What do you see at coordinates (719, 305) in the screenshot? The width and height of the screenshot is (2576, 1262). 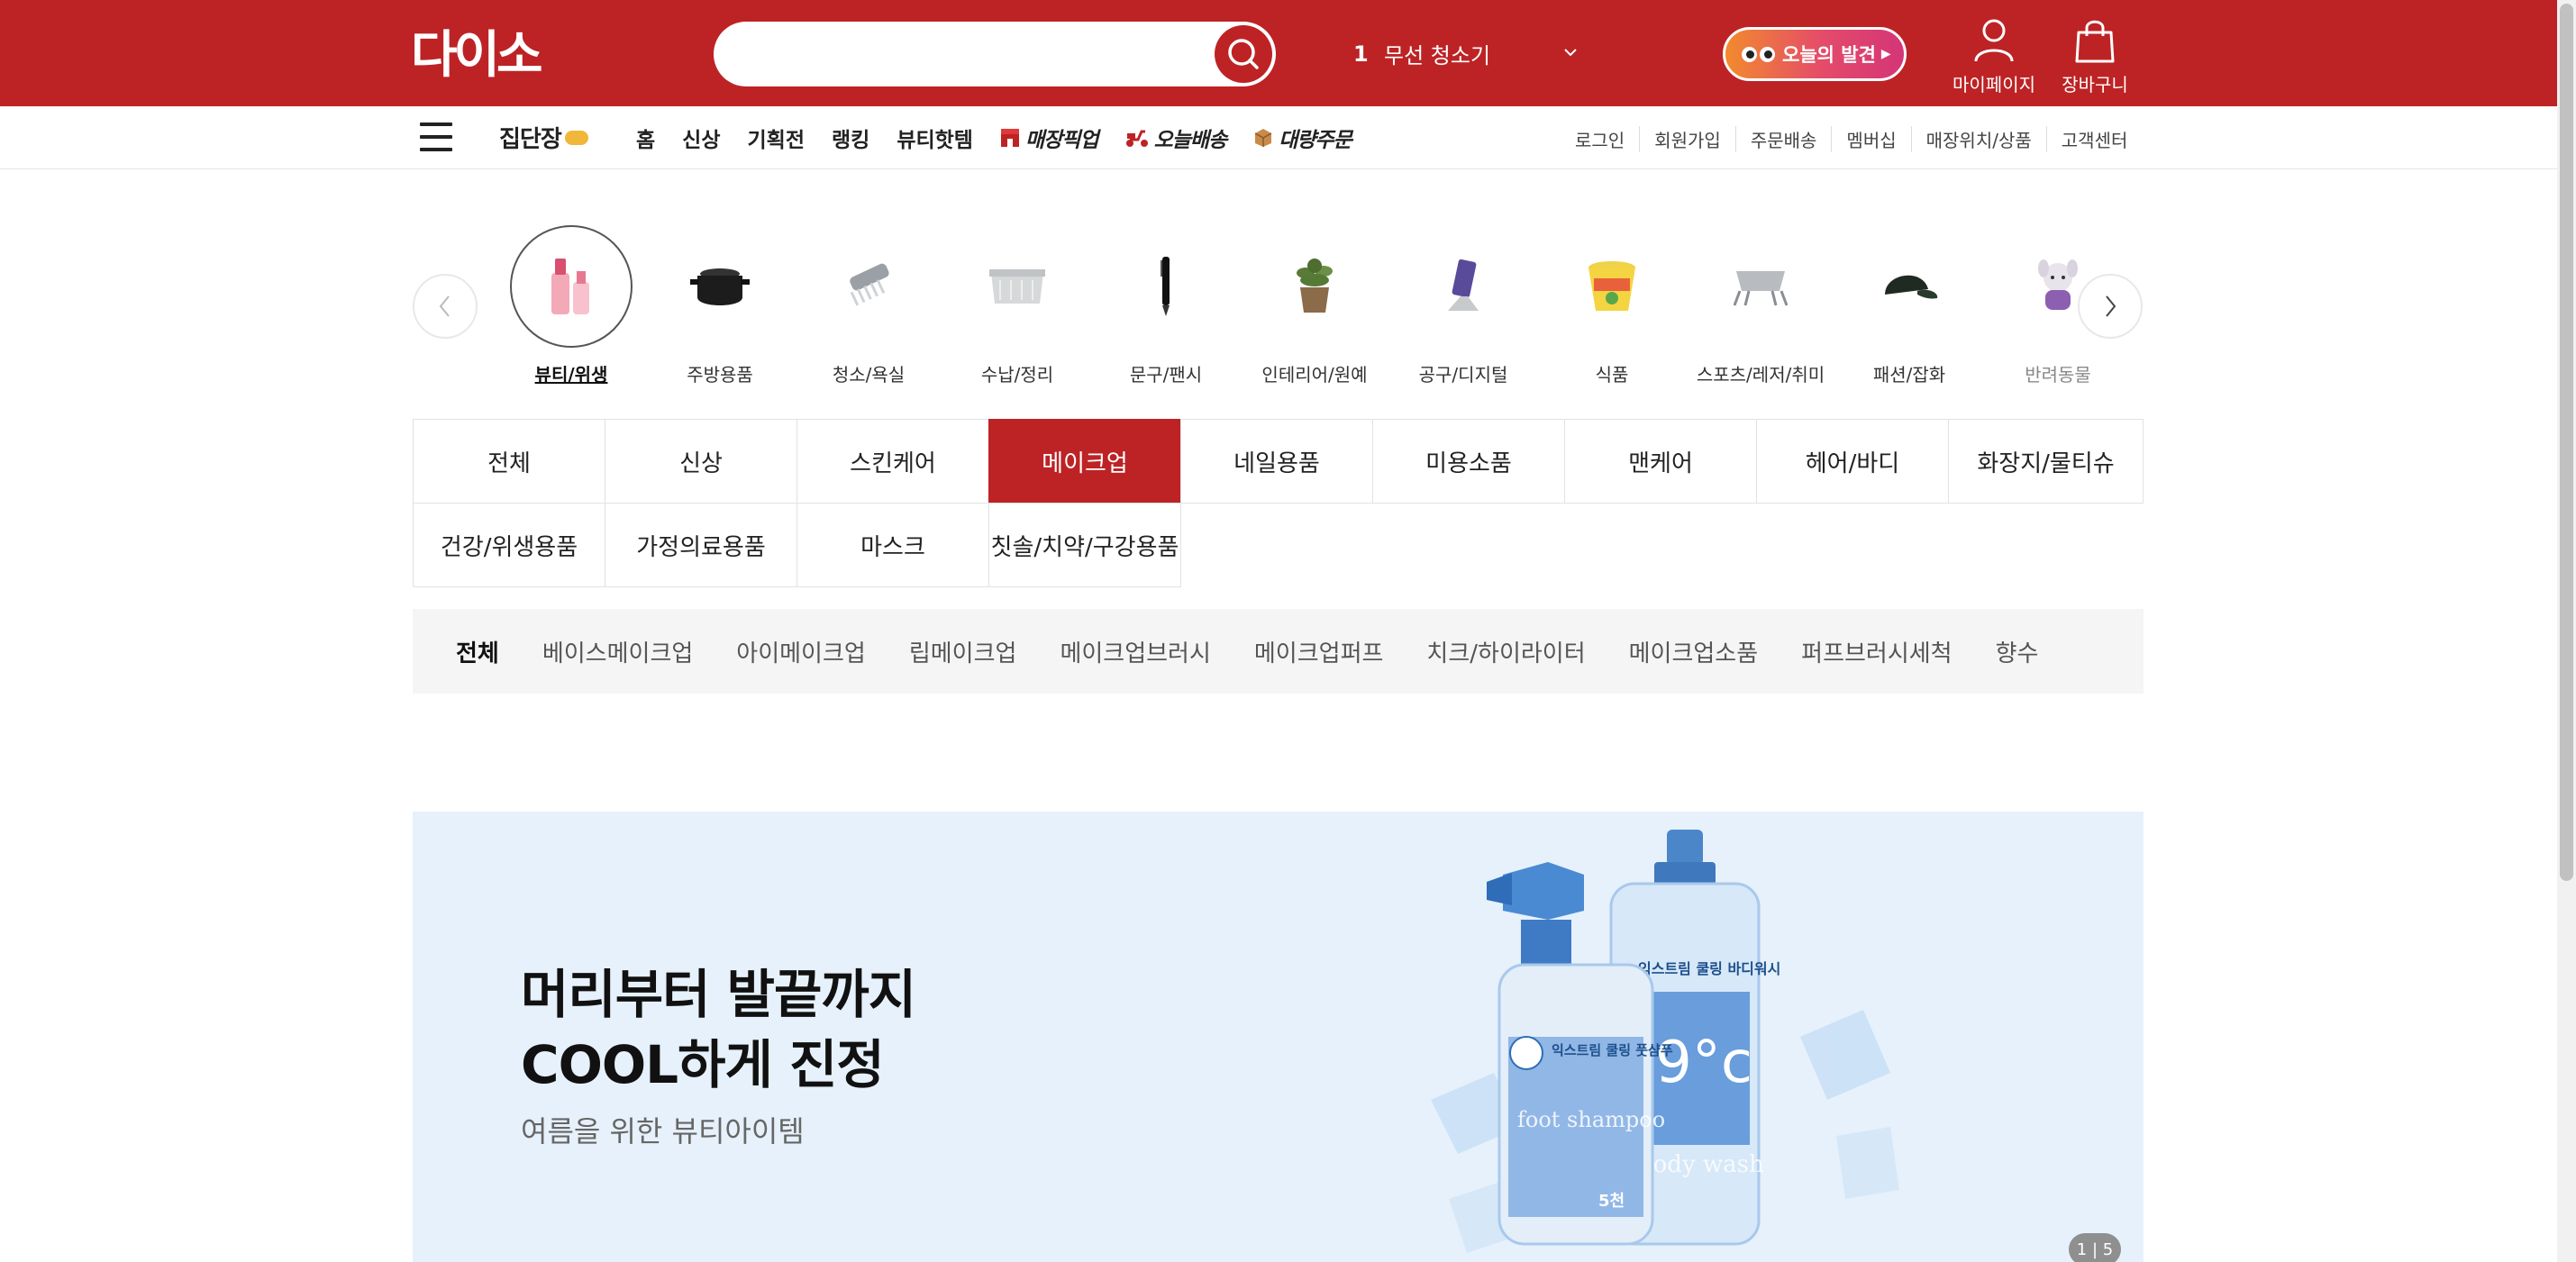 I see `category-kitchen: 주방용품` at bounding box center [719, 305].